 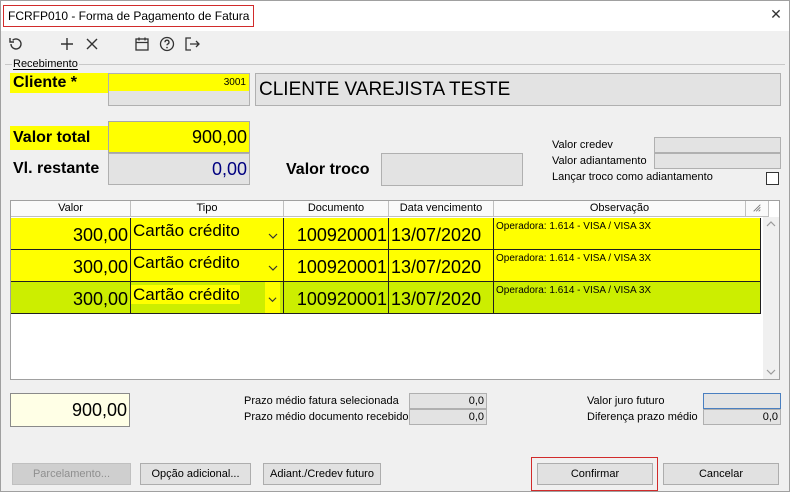 What do you see at coordinates (771, 372) in the screenshot?
I see `scroll-down-icon` at bounding box center [771, 372].